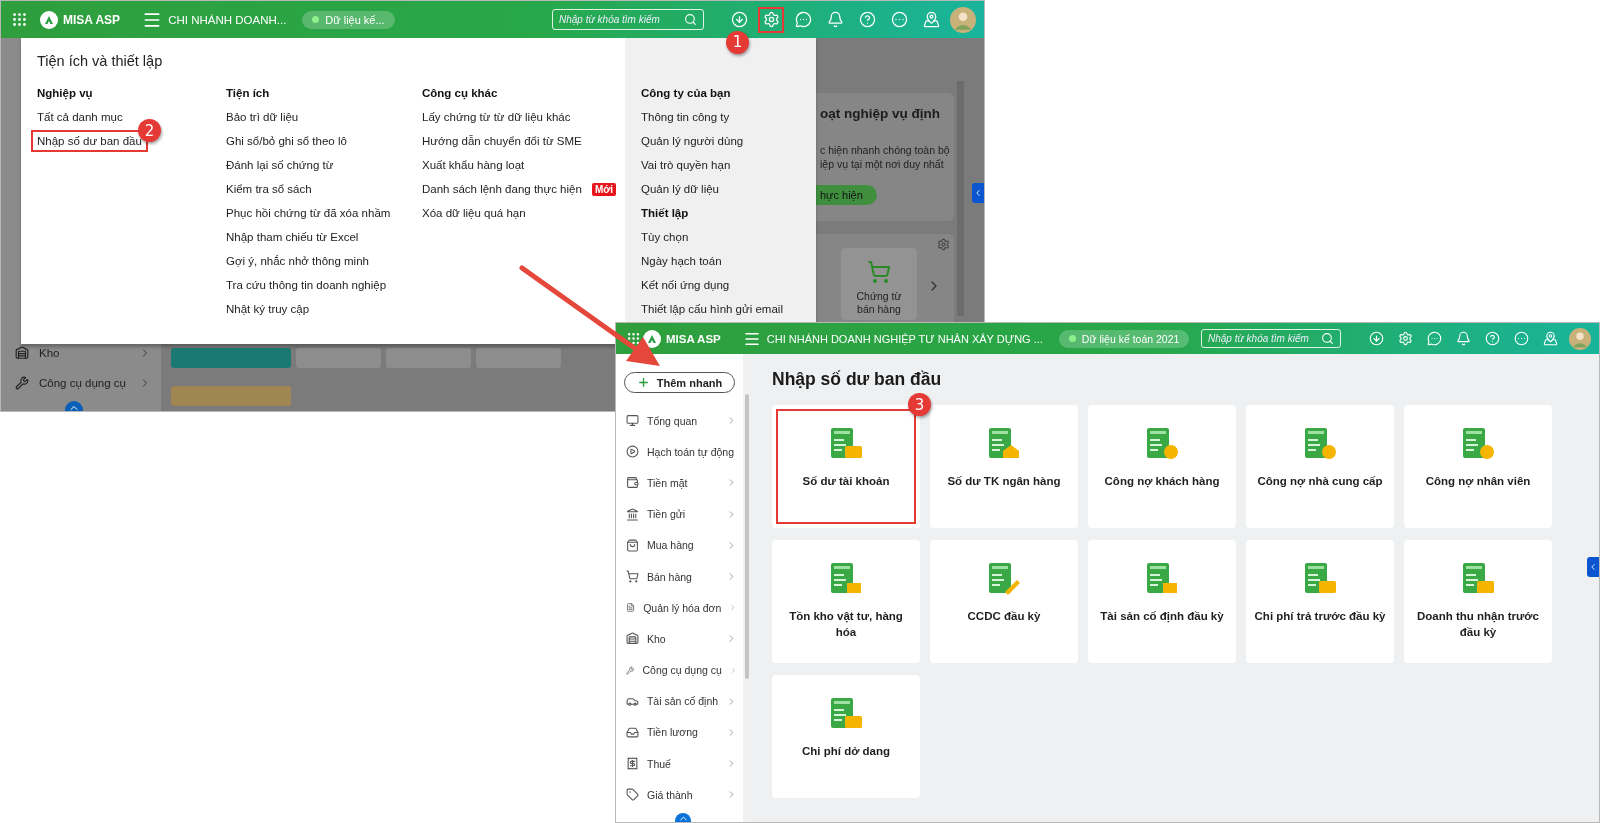 The height and width of the screenshot is (823, 1600). What do you see at coordinates (631, 608) in the screenshot?
I see `document-icon` at bounding box center [631, 608].